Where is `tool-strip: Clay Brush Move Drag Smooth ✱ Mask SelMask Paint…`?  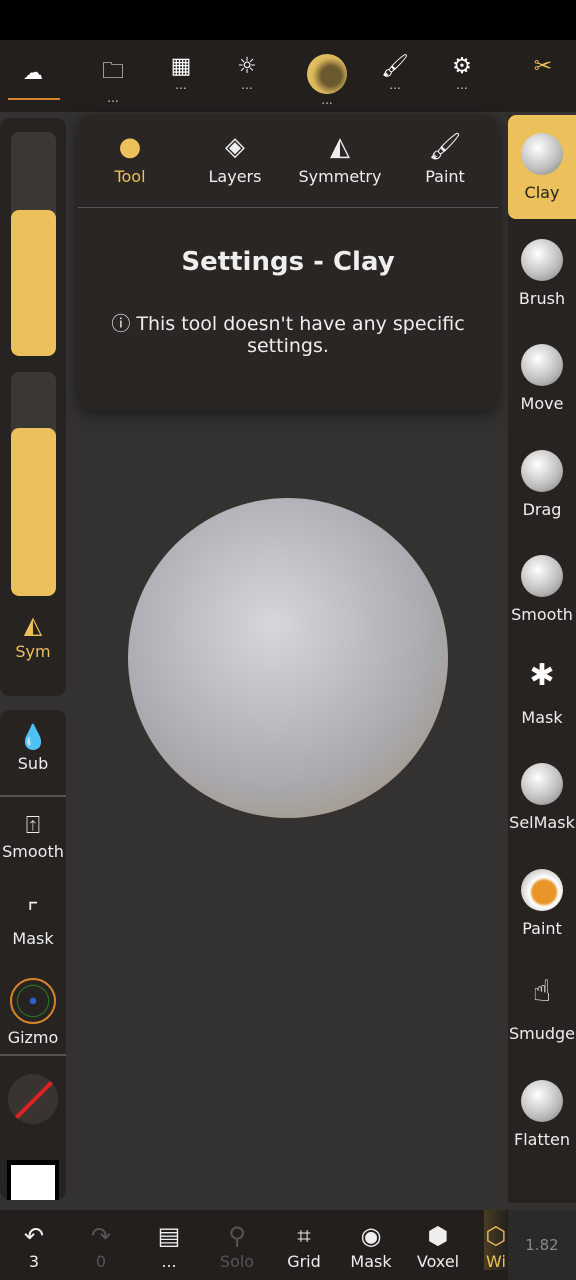
tool-strip: Clay Brush Move Drag Smooth ✱ Mask SelMask Paint… is located at coordinates (542, 659).